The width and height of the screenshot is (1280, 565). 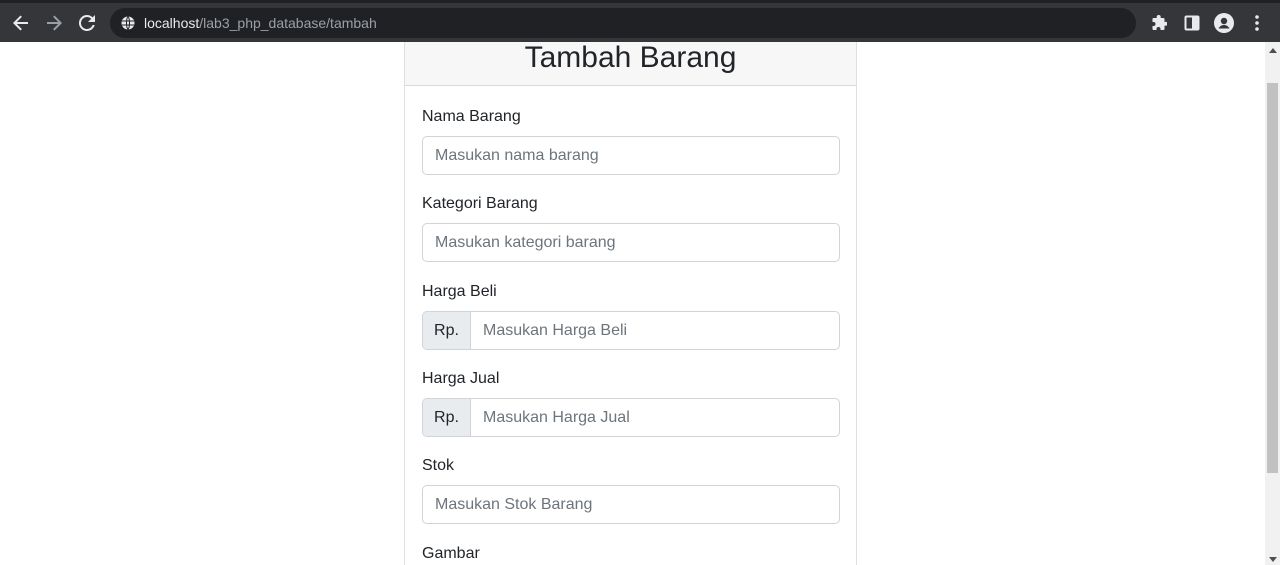 I want to click on menu-button, so click(x=1257, y=23).